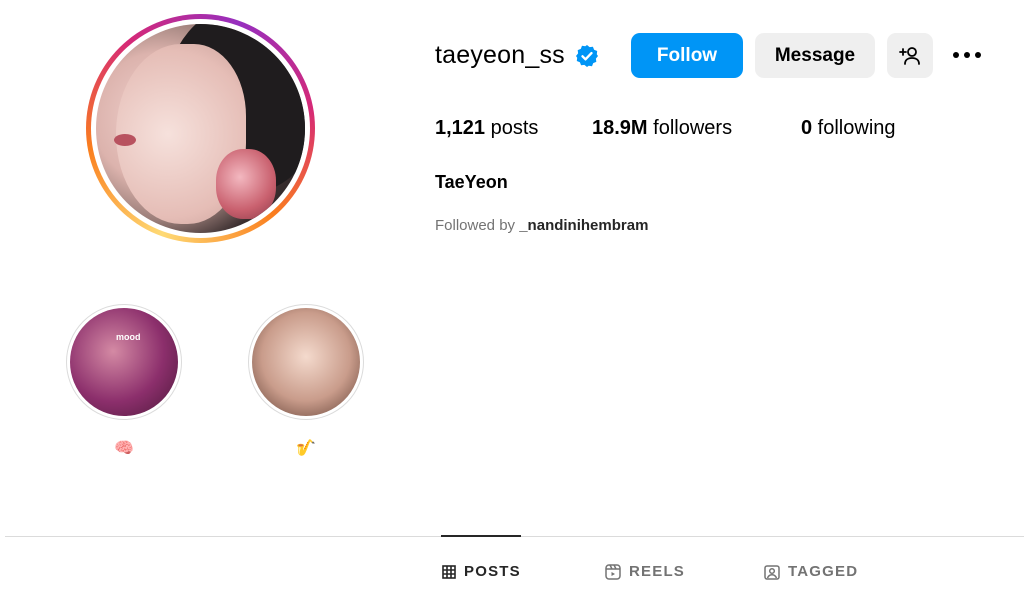  I want to click on followers-count: 18.9M, so click(620, 128).